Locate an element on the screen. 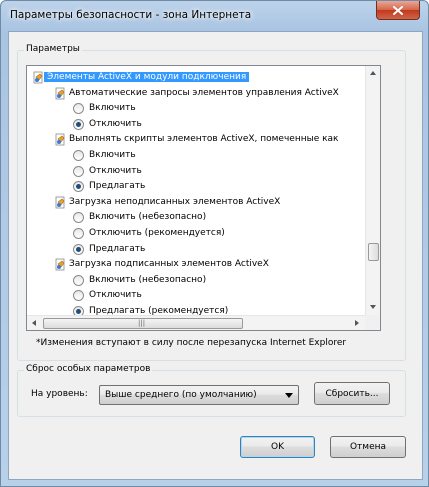 Image resolution: width=429 pixels, height=487 pixels. tree-item-label: Элементы ActiveX и модули подключения is located at coordinates (147, 77).